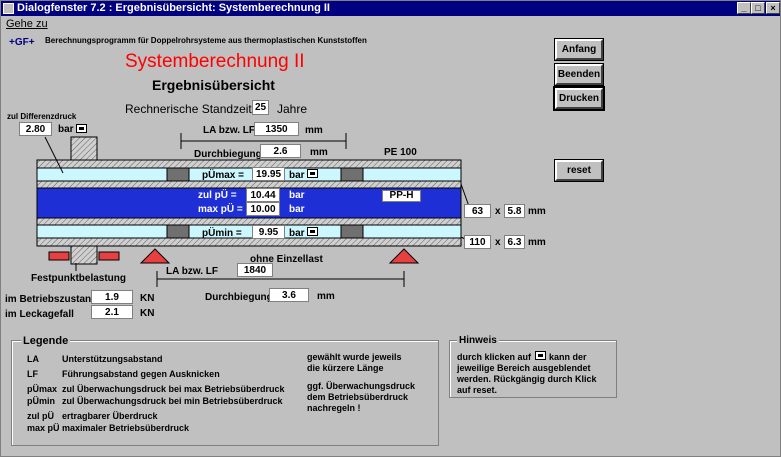  I want to click on legende-title: Legende, so click(46, 341).